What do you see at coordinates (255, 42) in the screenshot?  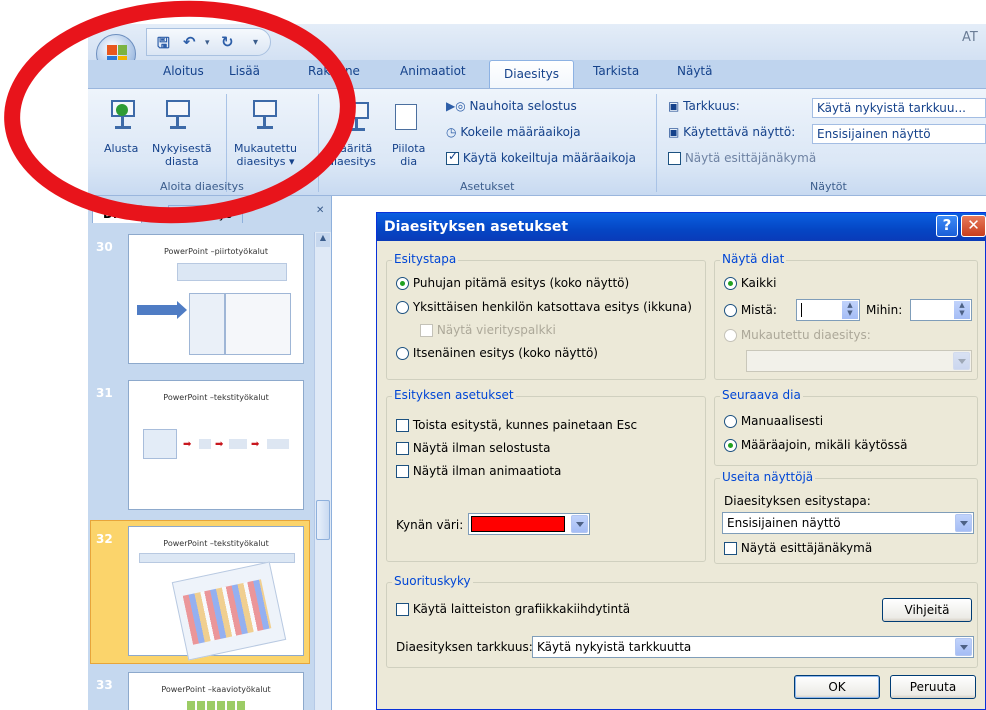 I see `customize-qat-icon: ▾` at bounding box center [255, 42].